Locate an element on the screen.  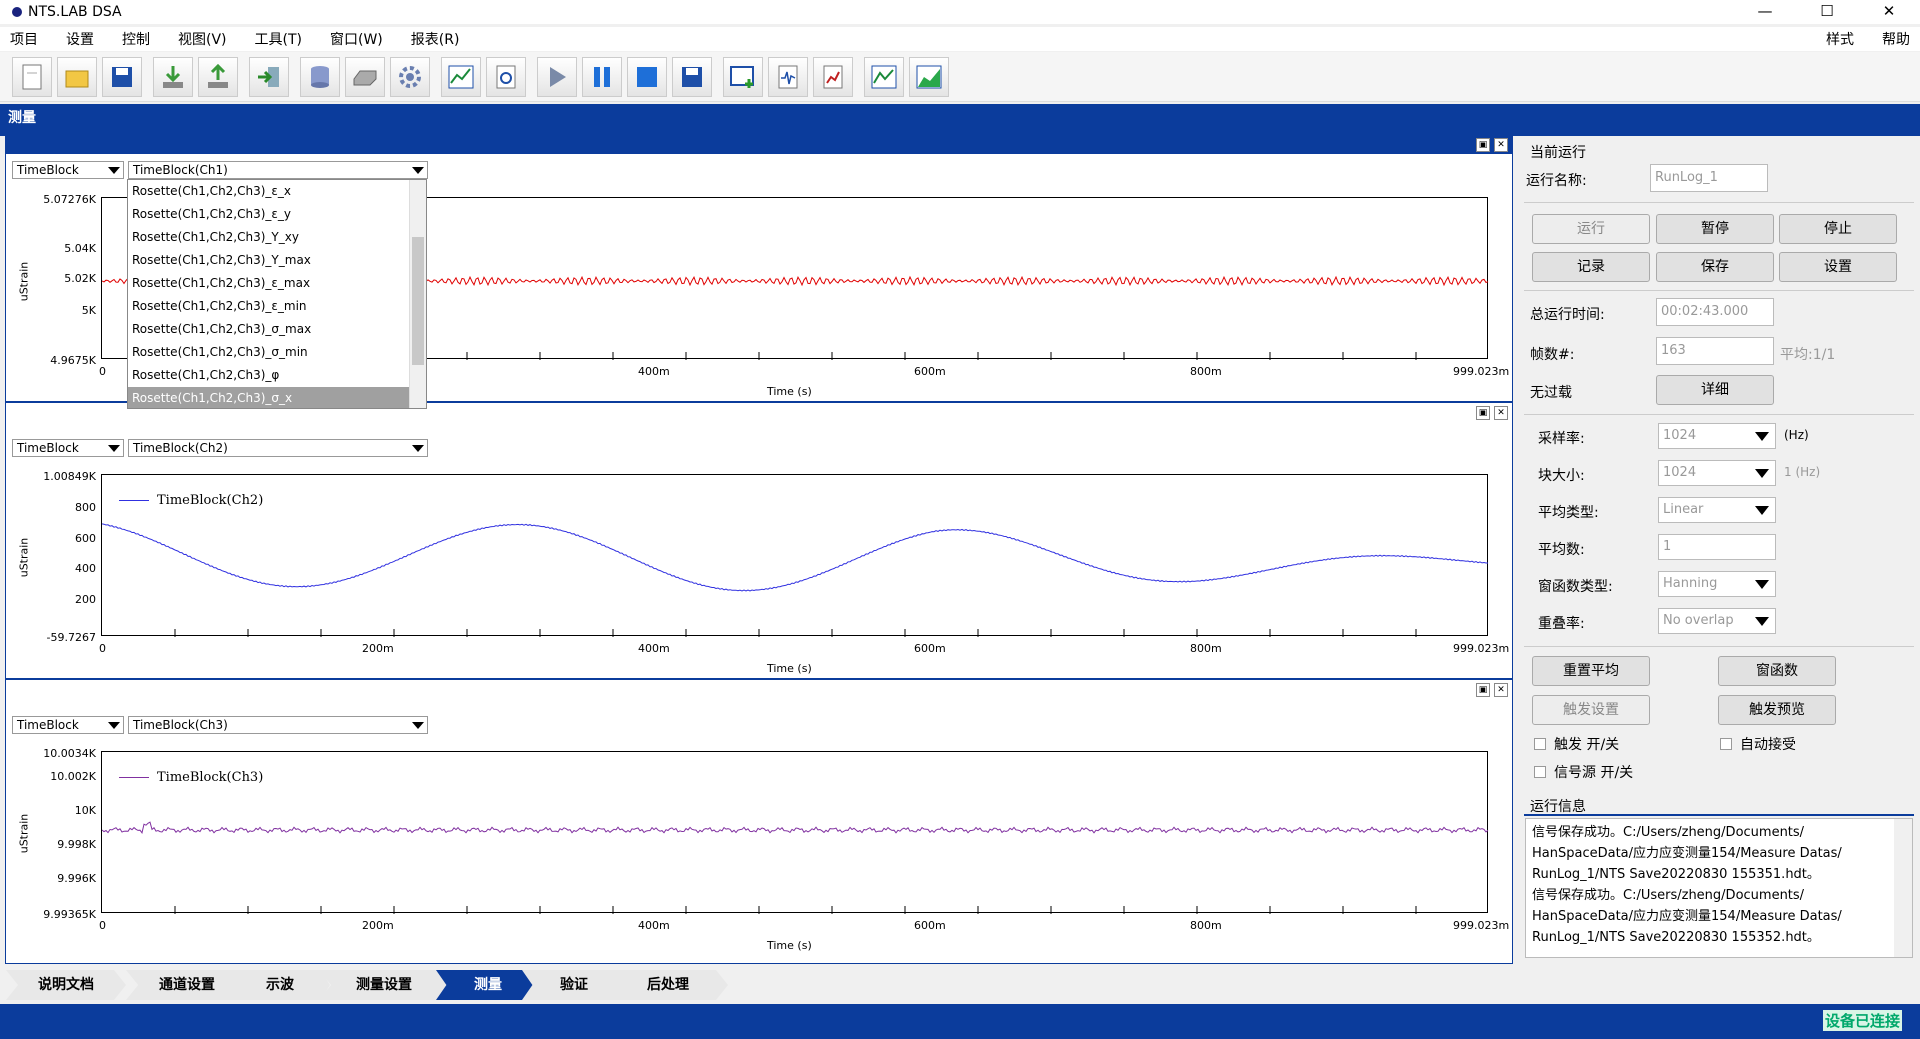
menu-report: 报表(R) is located at coordinates (435, 39).